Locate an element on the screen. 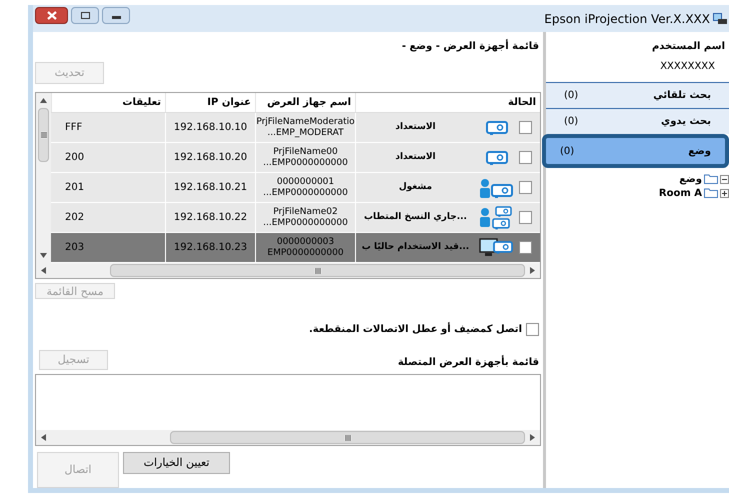 This screenshot has height=498, width=729. projector-name: 0000000003 is located at coordinates (305, 242).